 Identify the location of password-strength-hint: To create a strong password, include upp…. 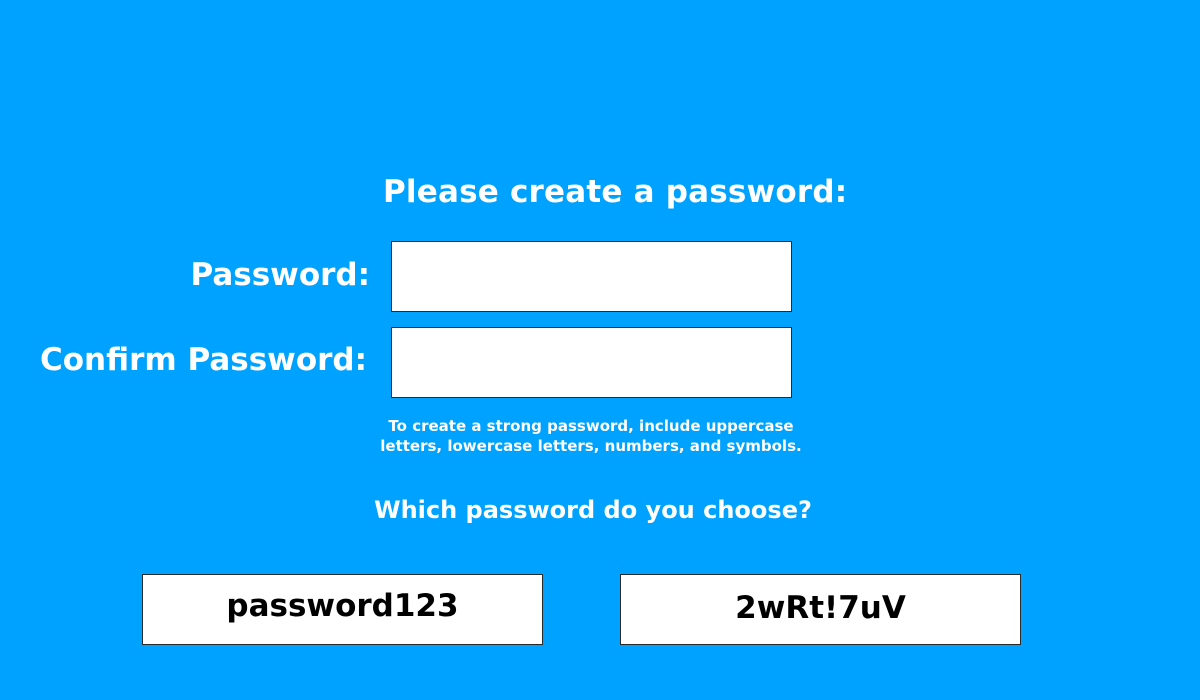
(591, 436).